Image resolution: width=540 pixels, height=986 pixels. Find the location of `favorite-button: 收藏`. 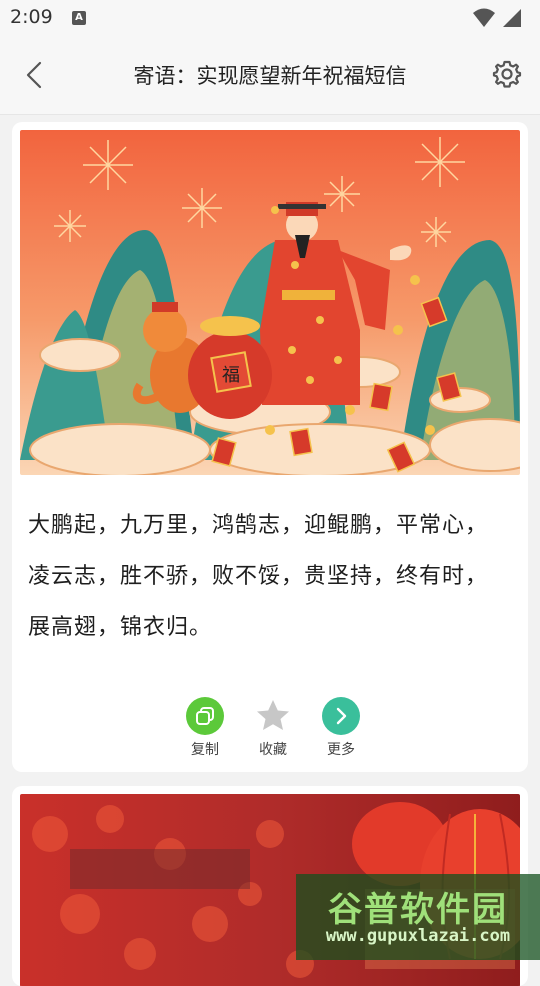

favorite-button: 收藏 is located at coordinates (273, 728).